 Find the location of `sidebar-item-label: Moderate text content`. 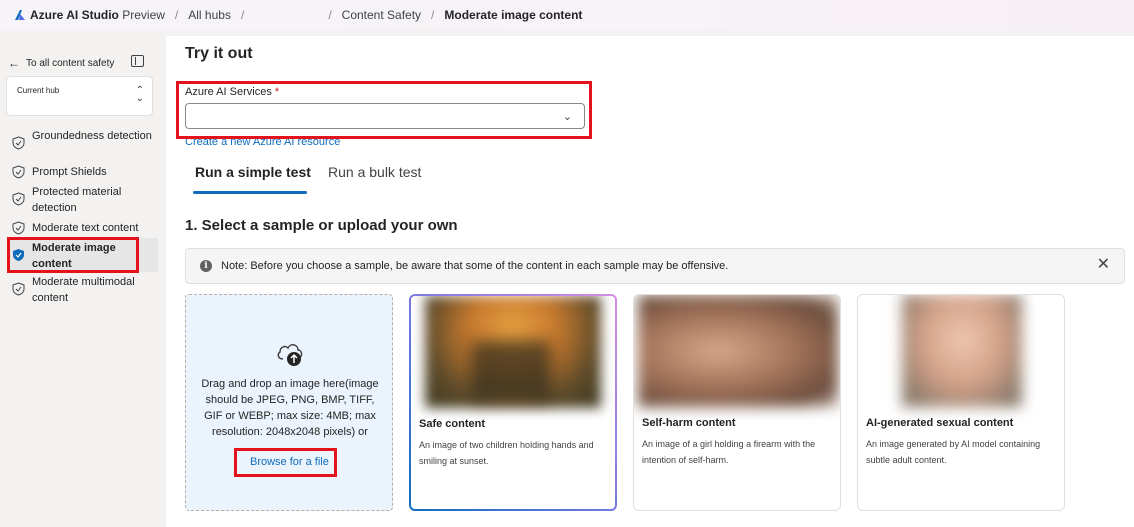

sidebar-item-label: Moderate text content is located at coordinates (85, 228).